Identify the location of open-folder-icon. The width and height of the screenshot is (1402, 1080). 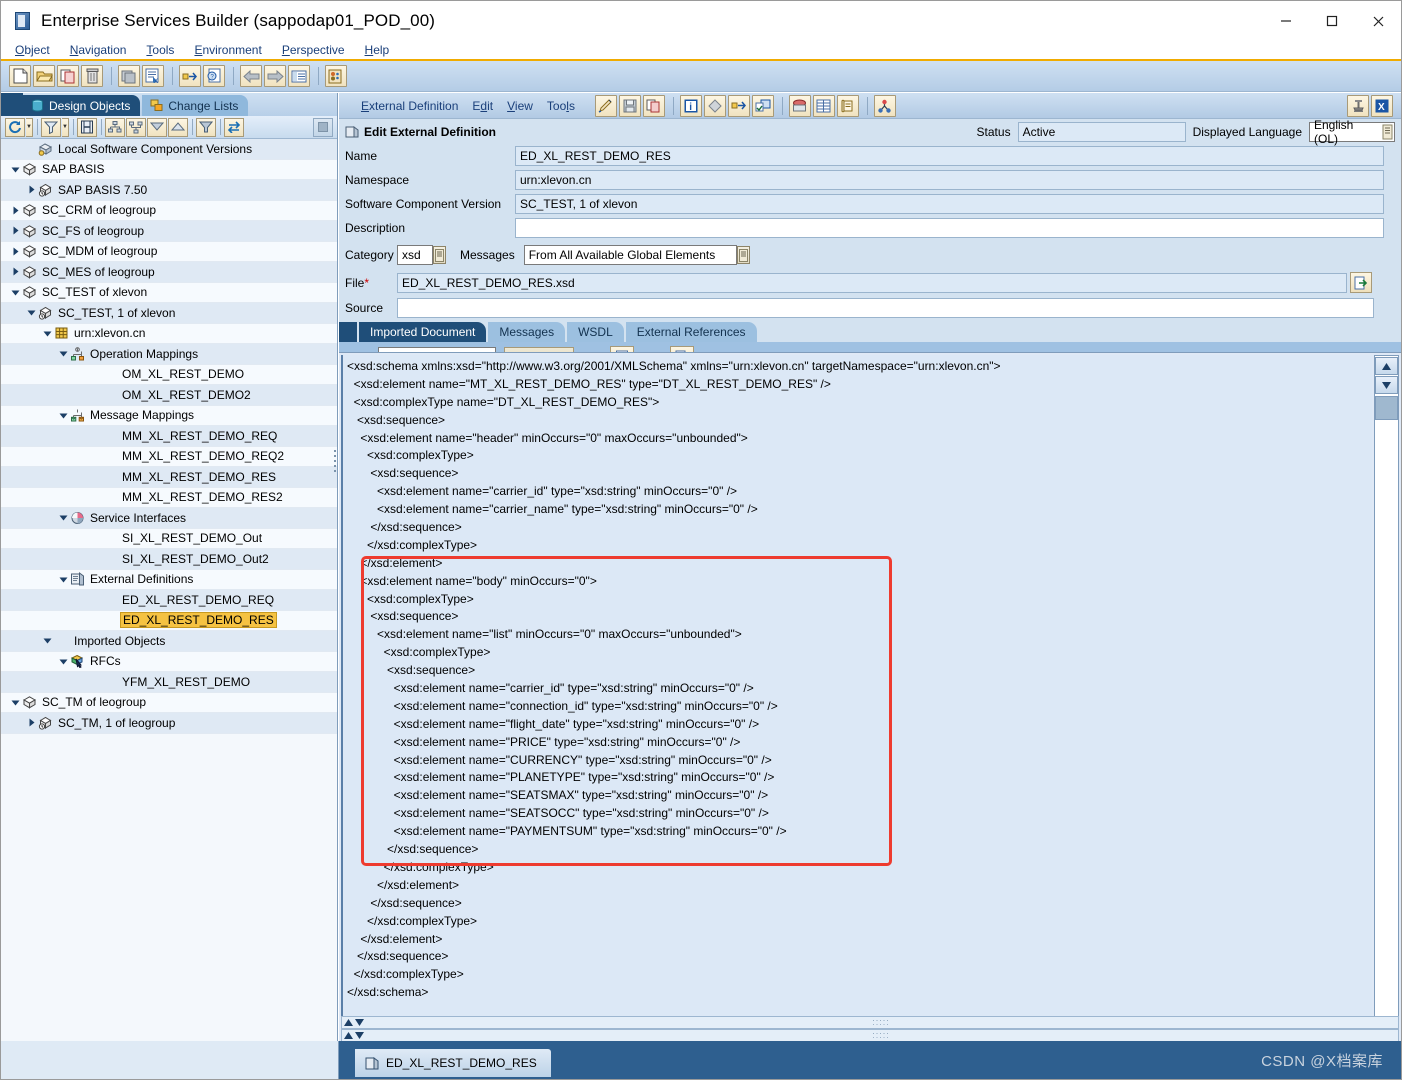
(44, 76).